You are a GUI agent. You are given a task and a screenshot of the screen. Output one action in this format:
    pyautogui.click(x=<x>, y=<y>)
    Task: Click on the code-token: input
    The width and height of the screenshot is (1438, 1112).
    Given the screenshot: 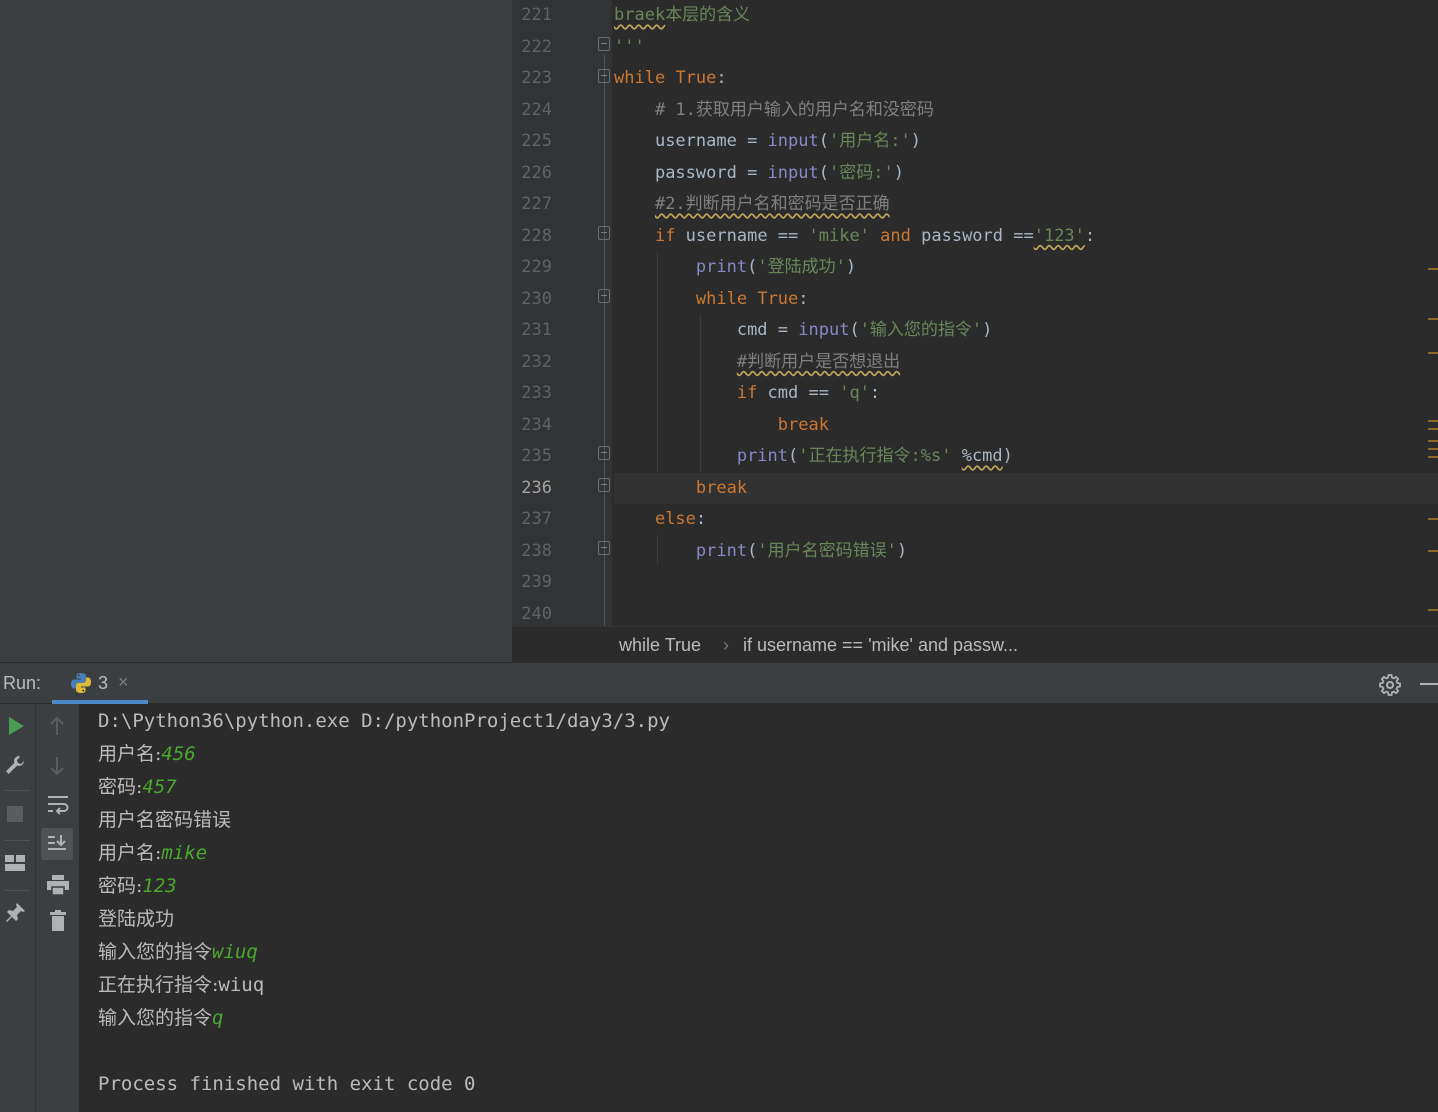 What is the action you would take?
    pyautogui.click(x=793, y=172)
    